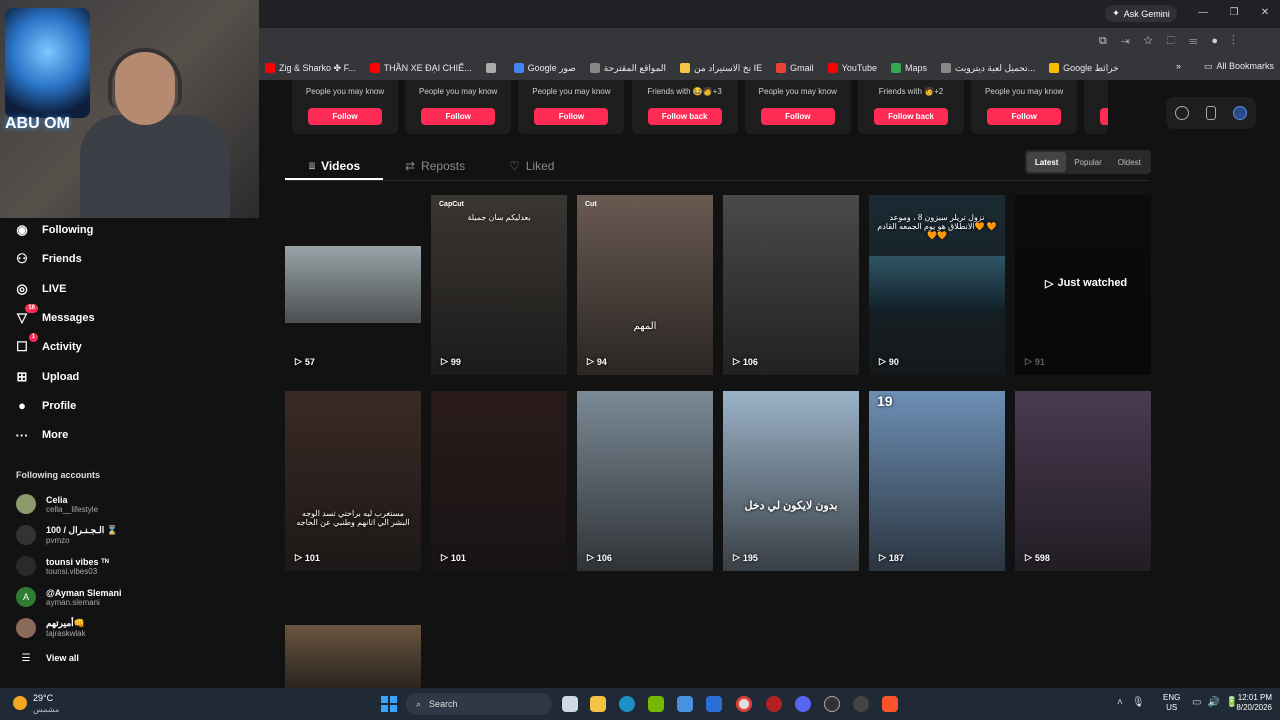 Image resolution: width=1280 pixels, height=720 pixels. Describe the element at coordinates (1141, 13) in the screenshot. I see `ask-gemini-button: ✦ Ask Gemini` at that location.